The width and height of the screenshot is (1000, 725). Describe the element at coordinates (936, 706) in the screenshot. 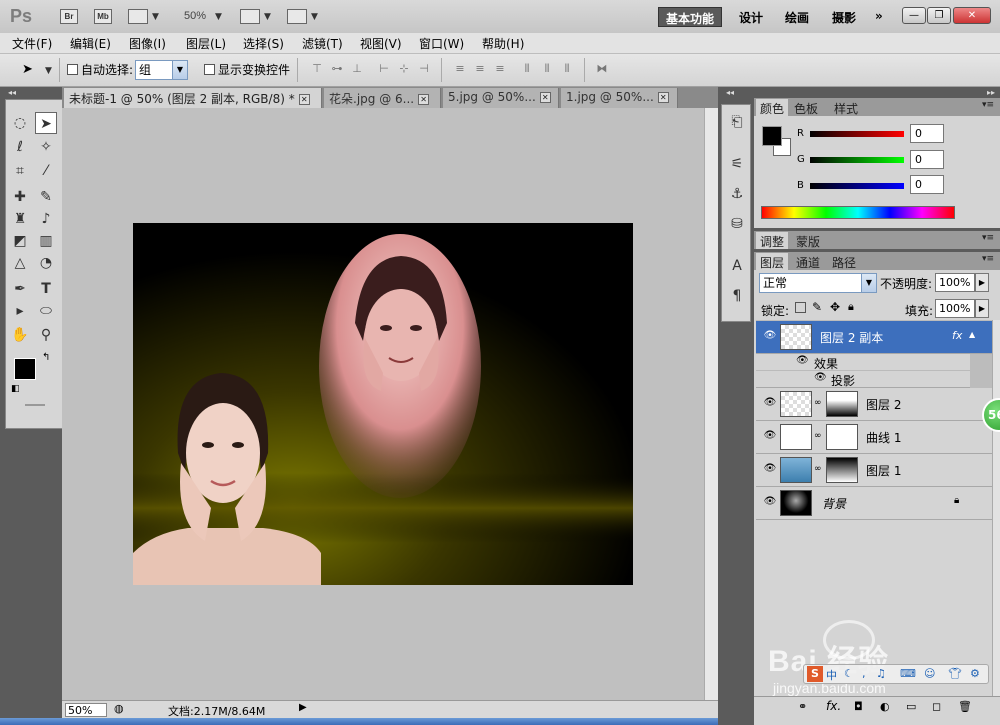

I see `new-layer-icon: ◻` at that location.